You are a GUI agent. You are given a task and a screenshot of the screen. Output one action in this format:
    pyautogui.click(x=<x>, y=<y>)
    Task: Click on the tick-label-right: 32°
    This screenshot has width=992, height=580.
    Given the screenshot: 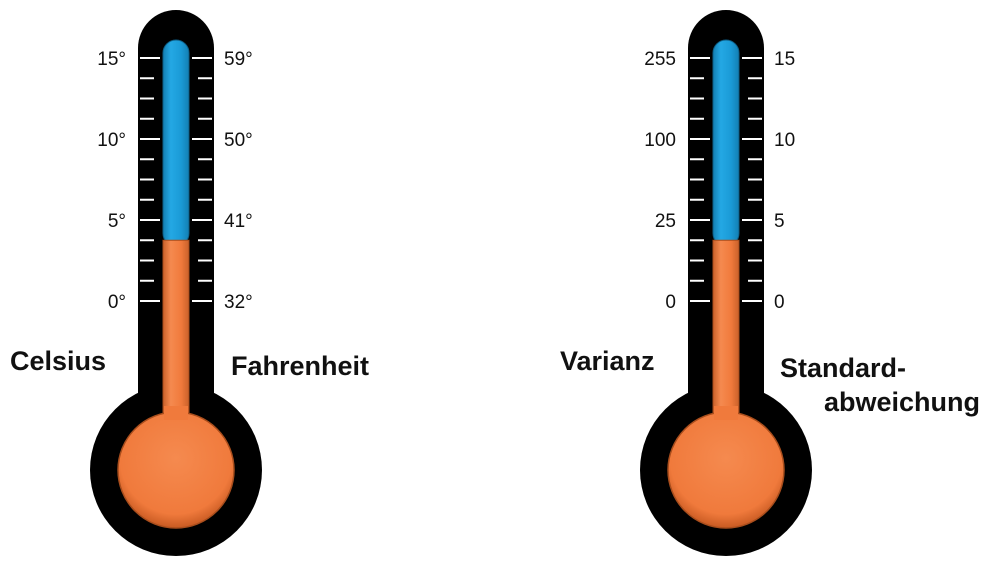 What is the action you would take?
    pyautogui.click(x=238, y=302)
    